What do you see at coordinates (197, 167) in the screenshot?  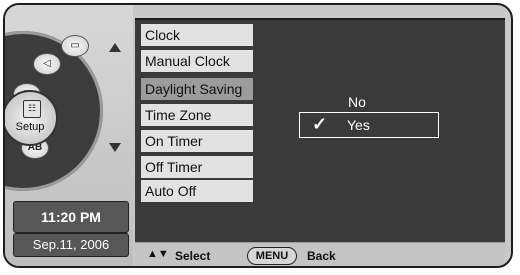 I see `menu-item-off-timer: Off Timer` at bounding box center [197, 167].